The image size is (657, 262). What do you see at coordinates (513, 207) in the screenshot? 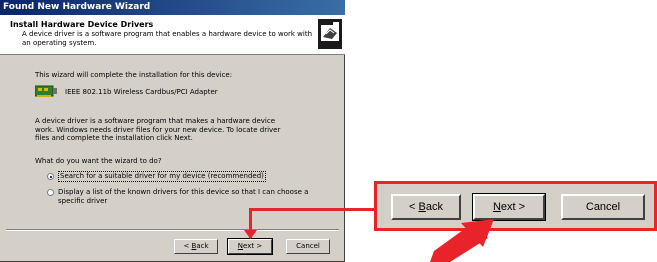
I see `zoomed-next-rest: ext >` at bounding box center [513, 207].